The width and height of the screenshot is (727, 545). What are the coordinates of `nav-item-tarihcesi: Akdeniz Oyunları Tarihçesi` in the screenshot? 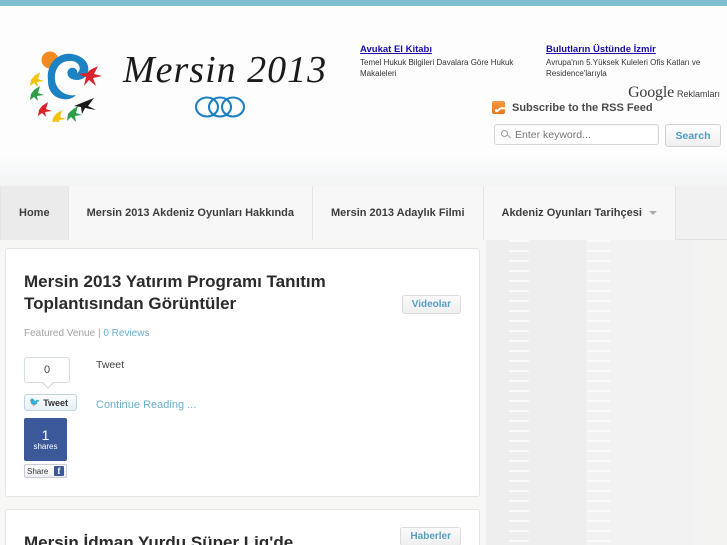 It's located at (579, 213).